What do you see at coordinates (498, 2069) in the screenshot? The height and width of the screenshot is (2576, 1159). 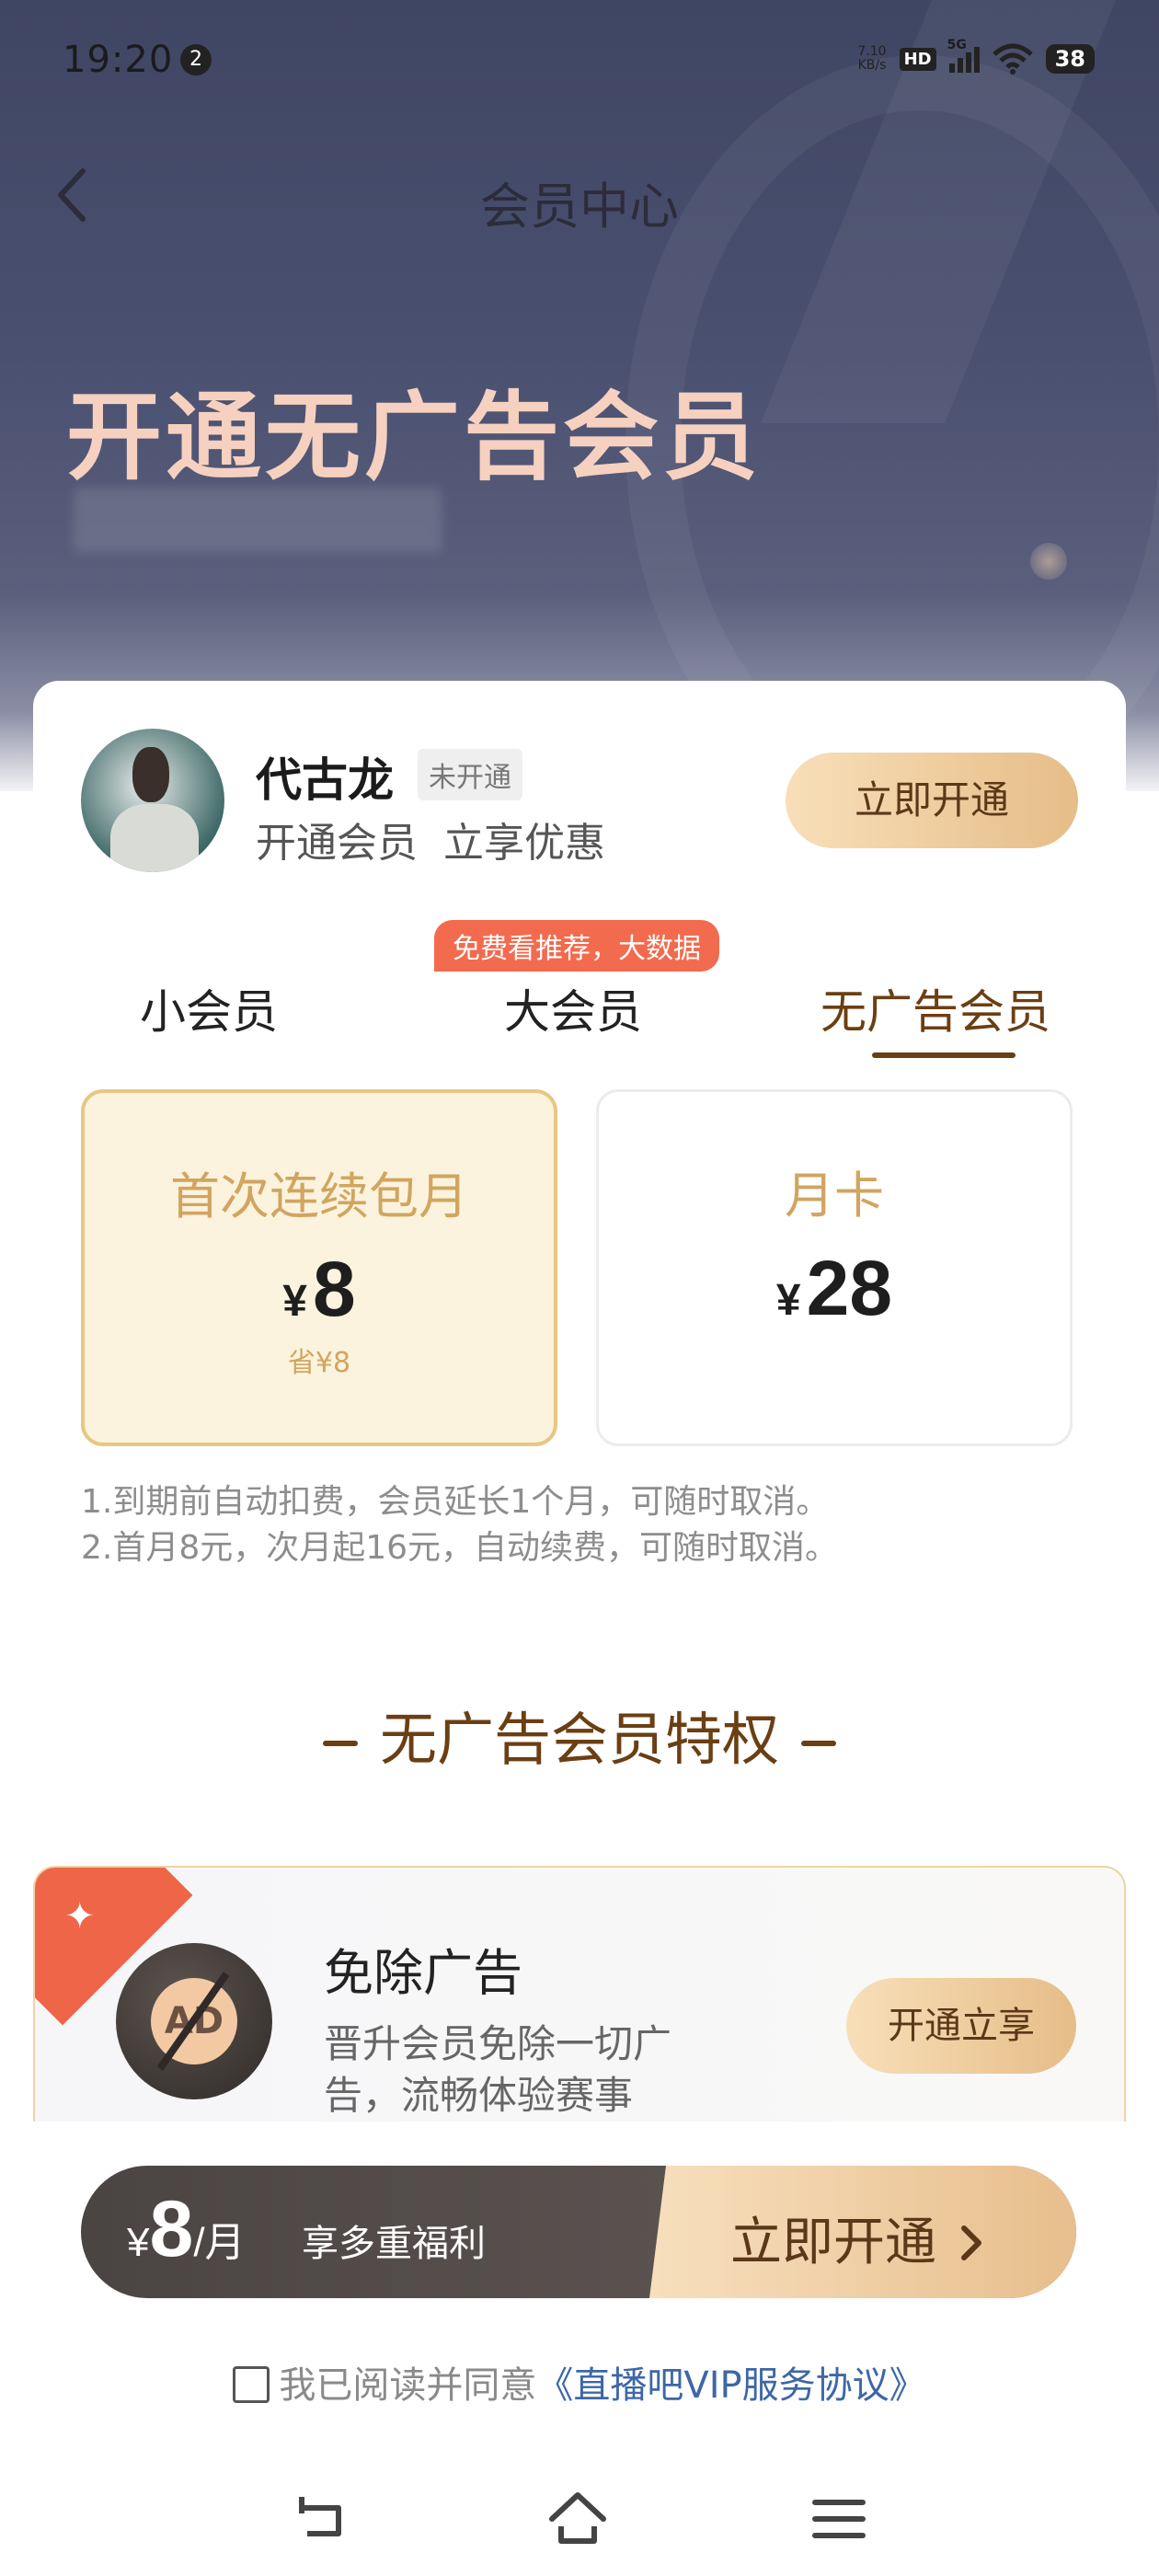 I see `privilege-desc: 晋升会员免除一切广告，流畅体验赛事` at bounding box center [498, 2069].